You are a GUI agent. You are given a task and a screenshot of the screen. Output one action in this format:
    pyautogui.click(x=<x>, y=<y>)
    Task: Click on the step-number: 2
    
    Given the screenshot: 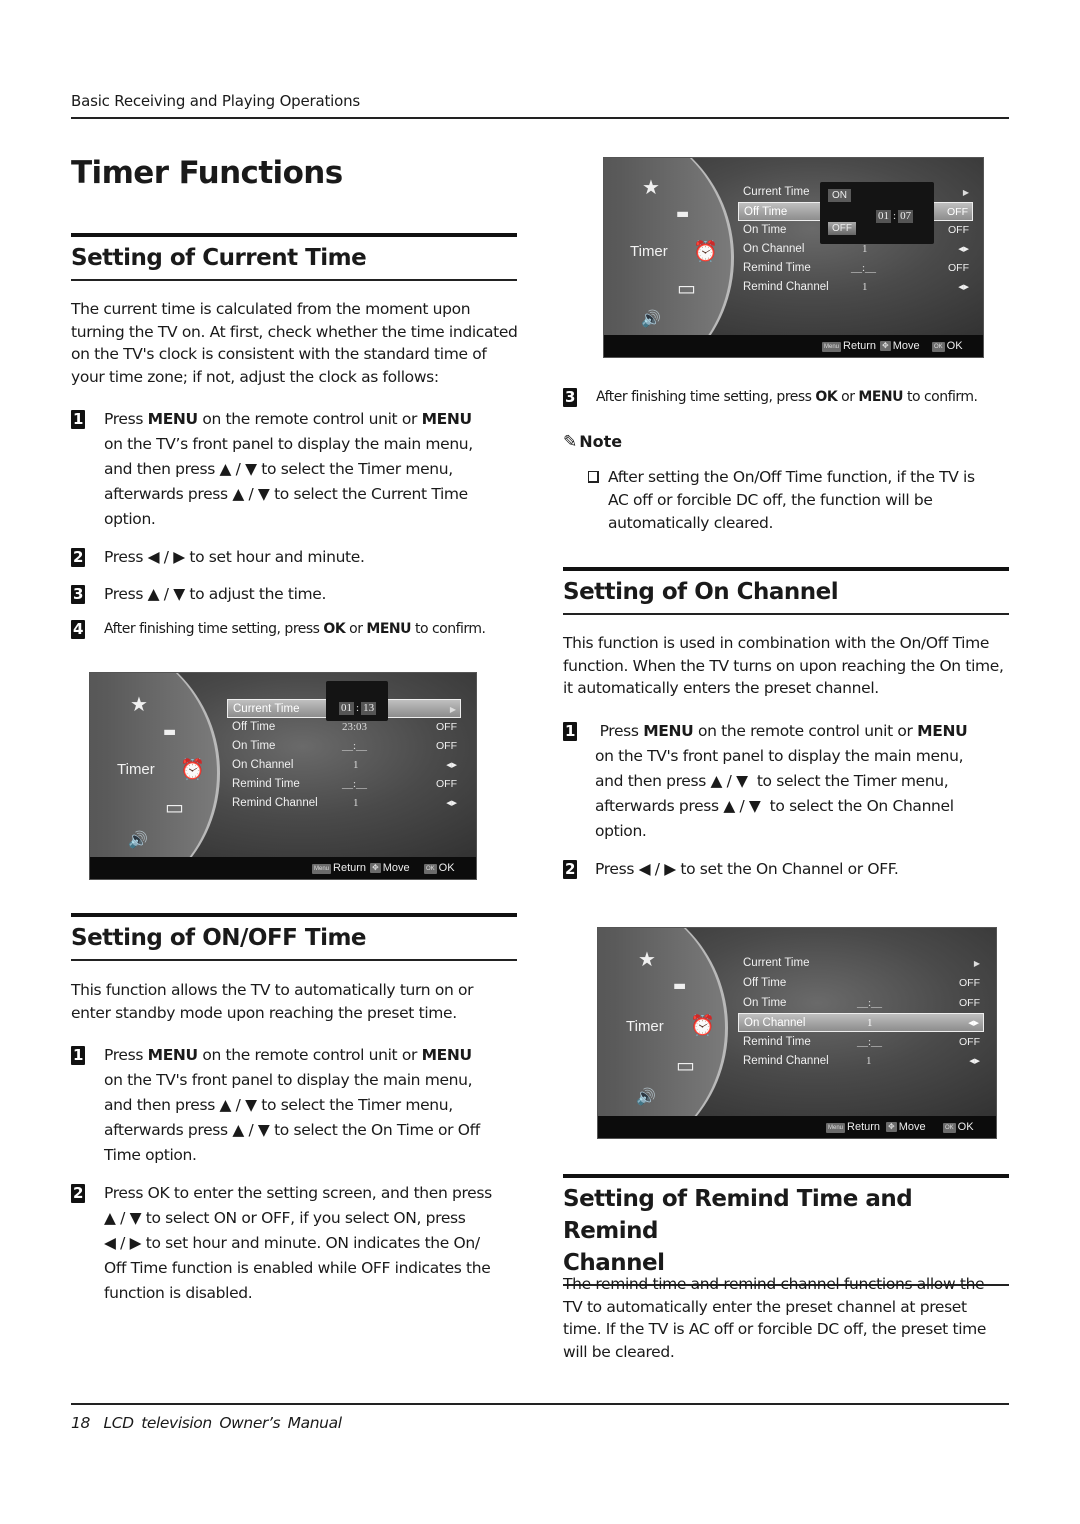 What is the action you would take?
    pyautogui.click(x=78, y=1193)
    